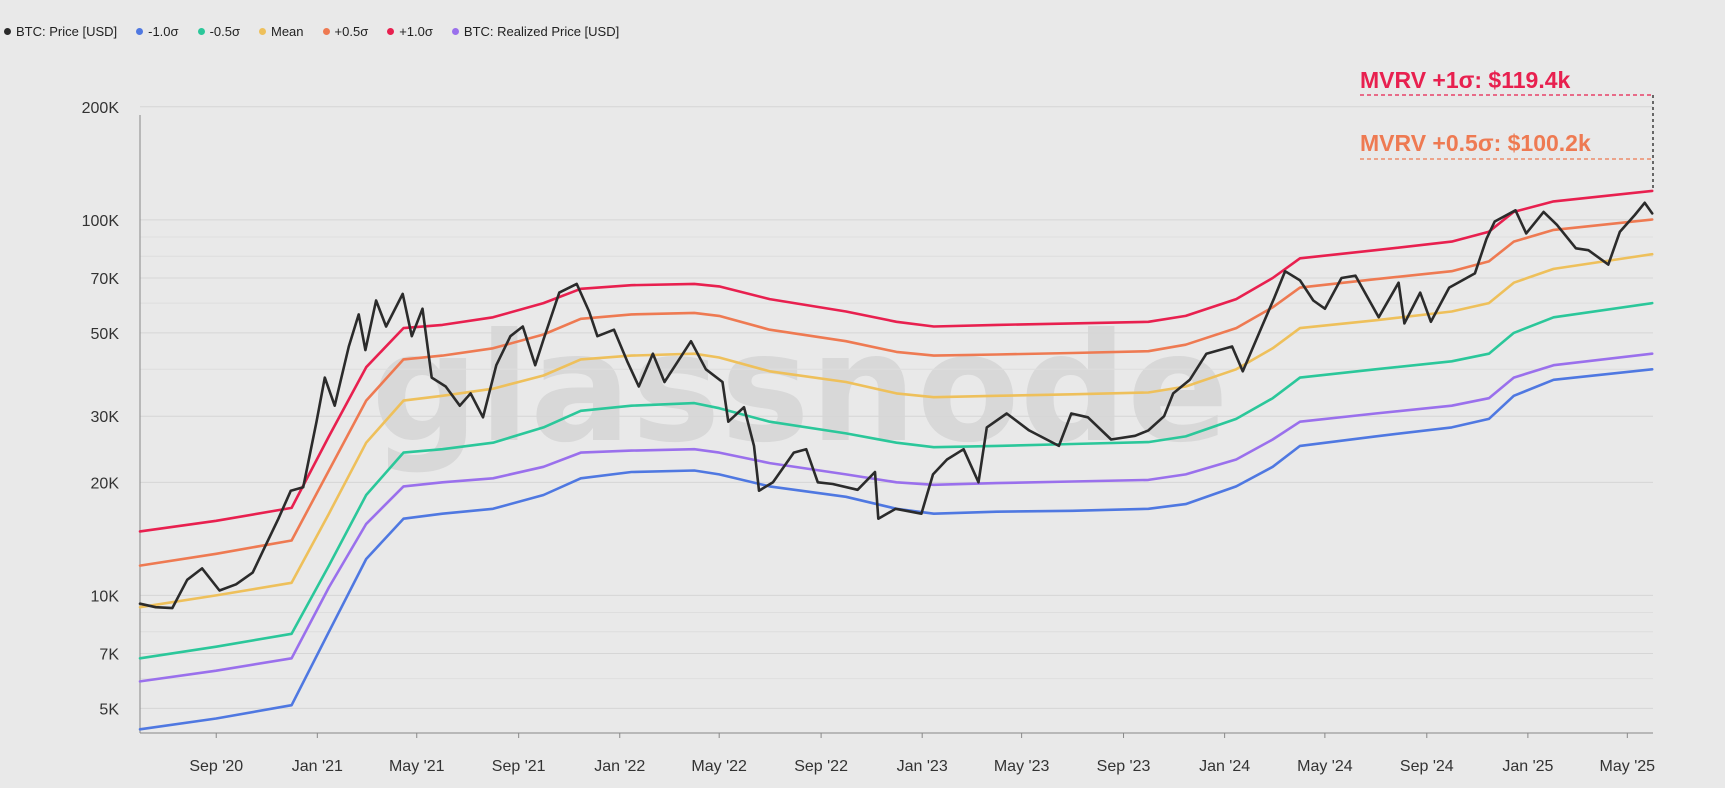  I want to click on x-tick-label: Sep '24, so click(1427, 766).